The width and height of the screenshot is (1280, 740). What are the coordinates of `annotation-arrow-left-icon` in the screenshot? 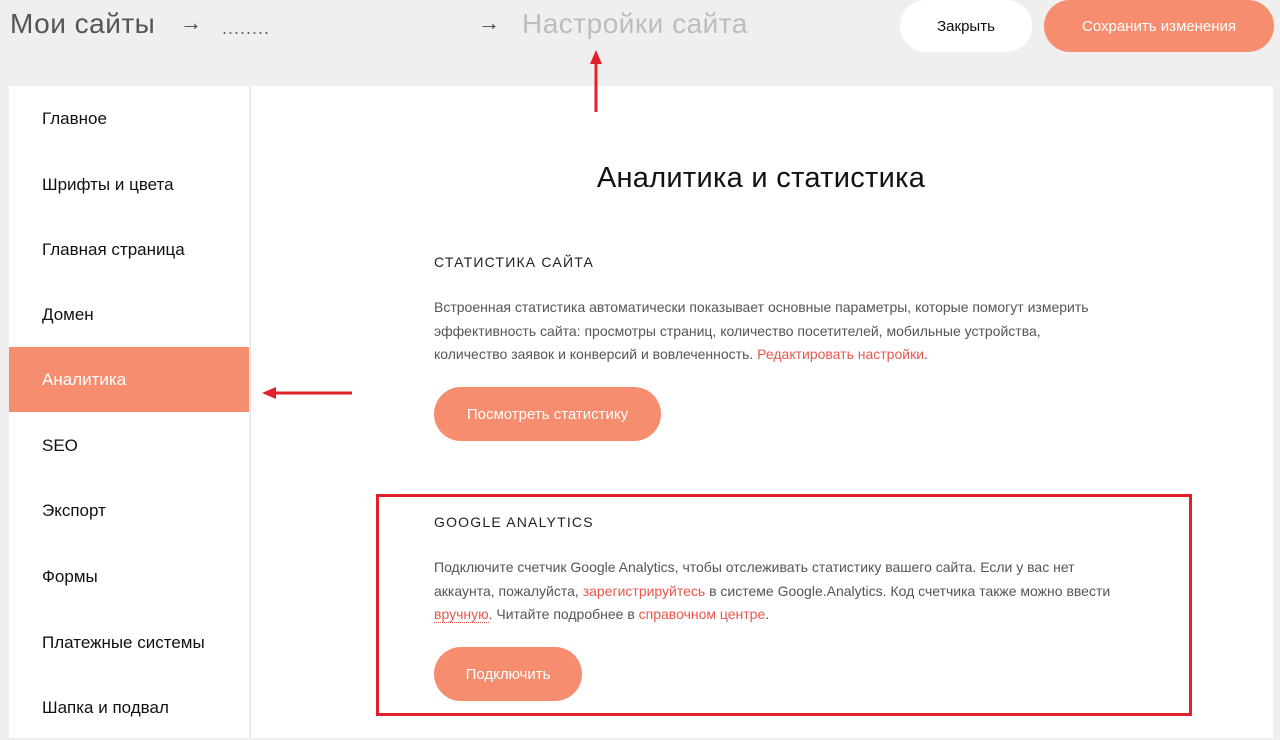 It's located at (307, 393).